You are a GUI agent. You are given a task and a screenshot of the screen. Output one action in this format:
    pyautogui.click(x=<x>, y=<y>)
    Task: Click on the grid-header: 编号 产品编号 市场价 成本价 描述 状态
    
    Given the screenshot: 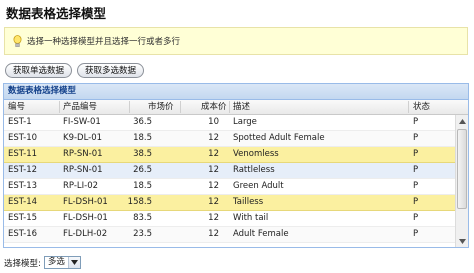 What is the action you would take?
    pyautogui.click(x=236, y=107)
    